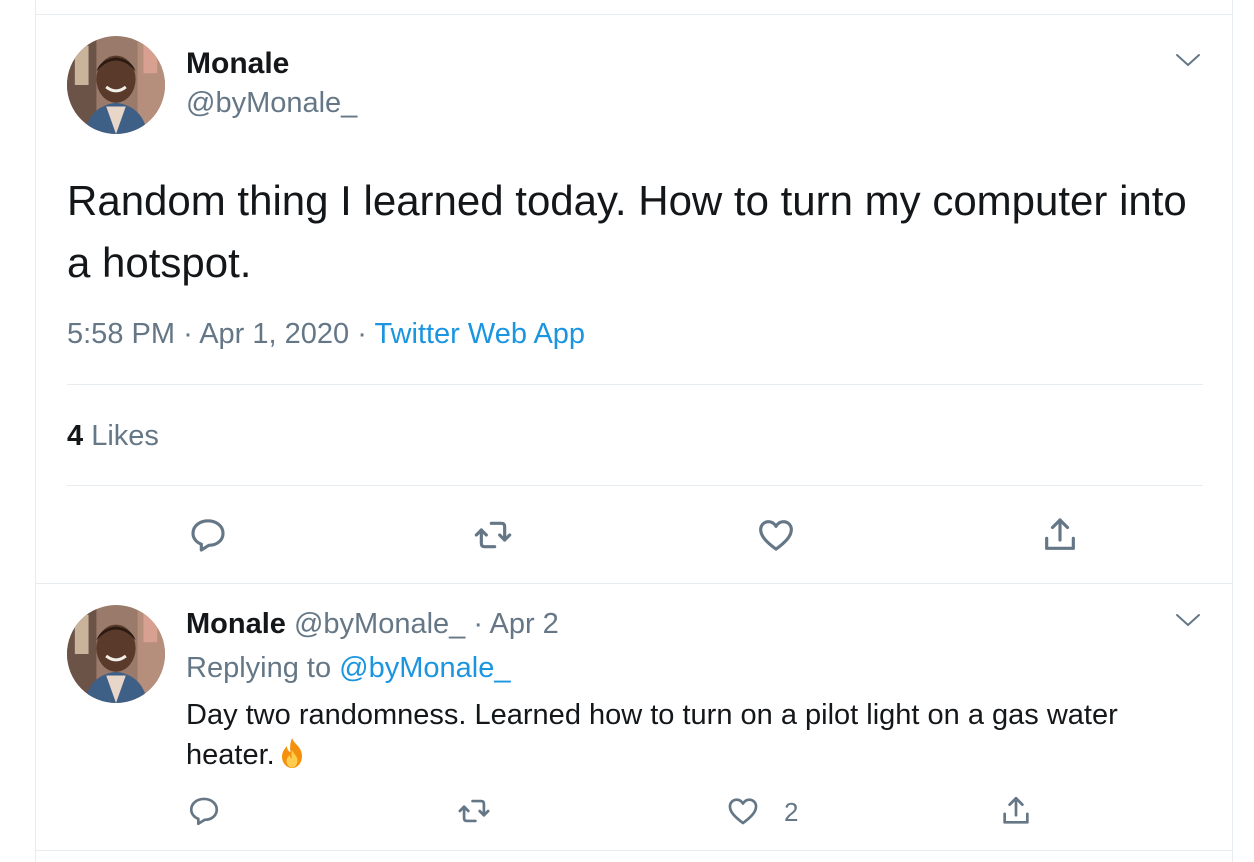 The height and width of the screenshot is (862, 1254). I want to click on replying-to-link: @byMonale_, so click(424, 668).